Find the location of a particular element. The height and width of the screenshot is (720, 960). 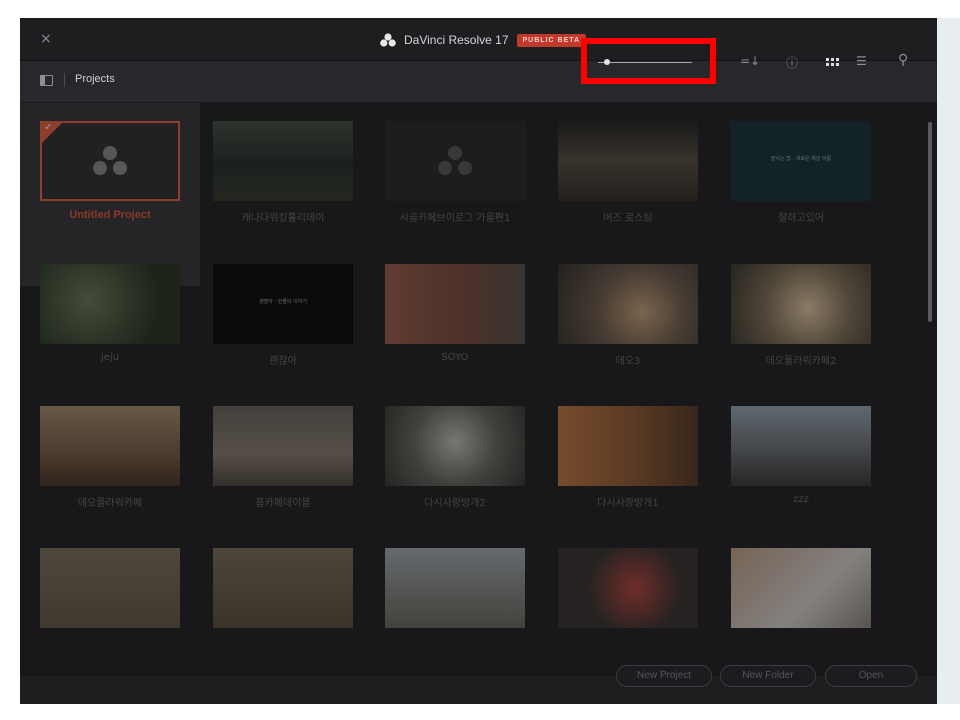

project-tile: 다시사랑방개1 is located at coordinates (628, 461).